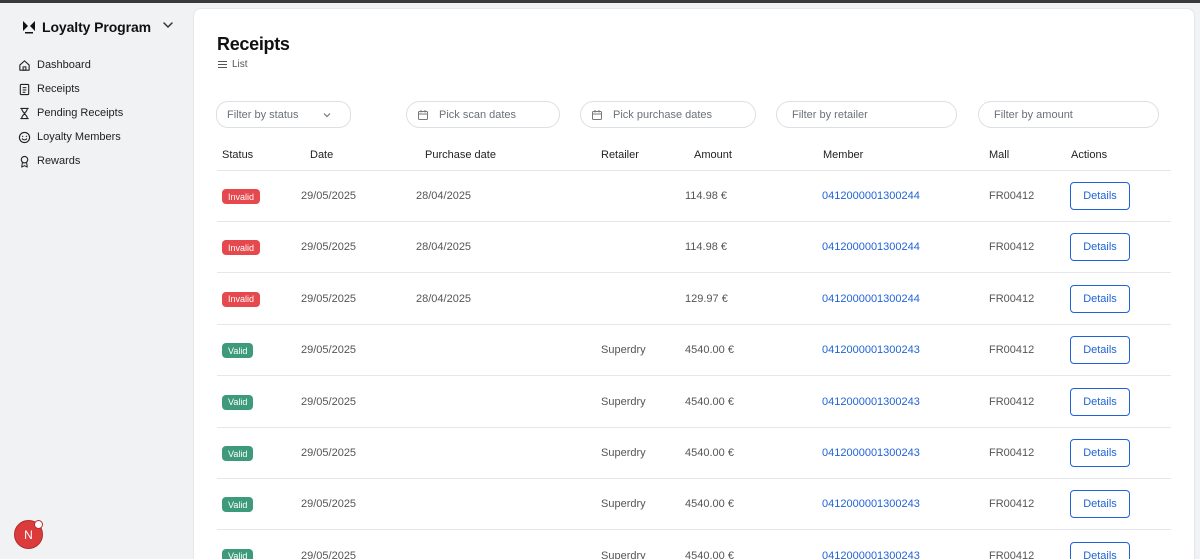 The width and height of the screenshot is (1200, 559). I want to click on avatar-initial: N, so click(28, 534).